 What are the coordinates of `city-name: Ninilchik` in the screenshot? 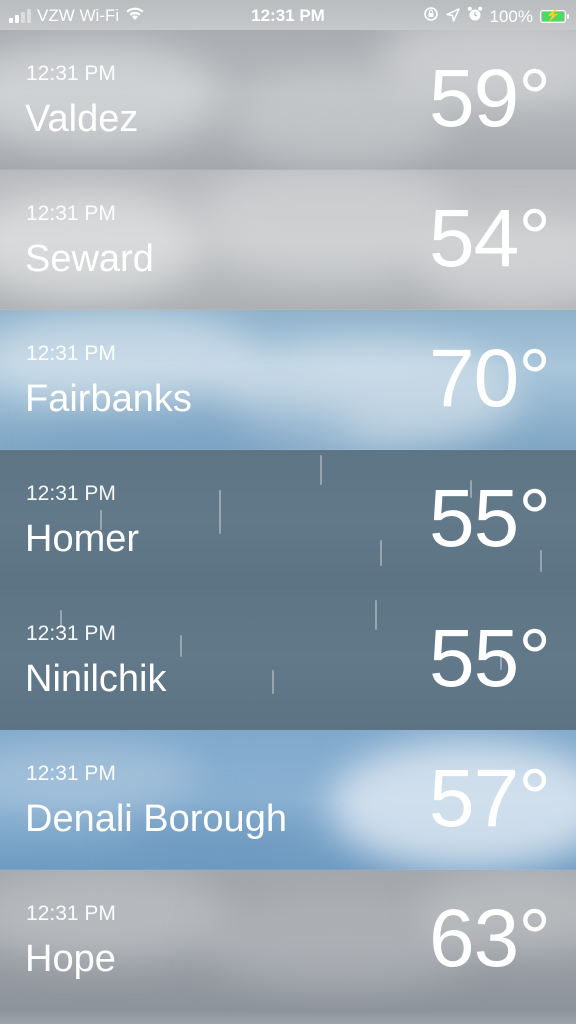 It's located at (96, 679).